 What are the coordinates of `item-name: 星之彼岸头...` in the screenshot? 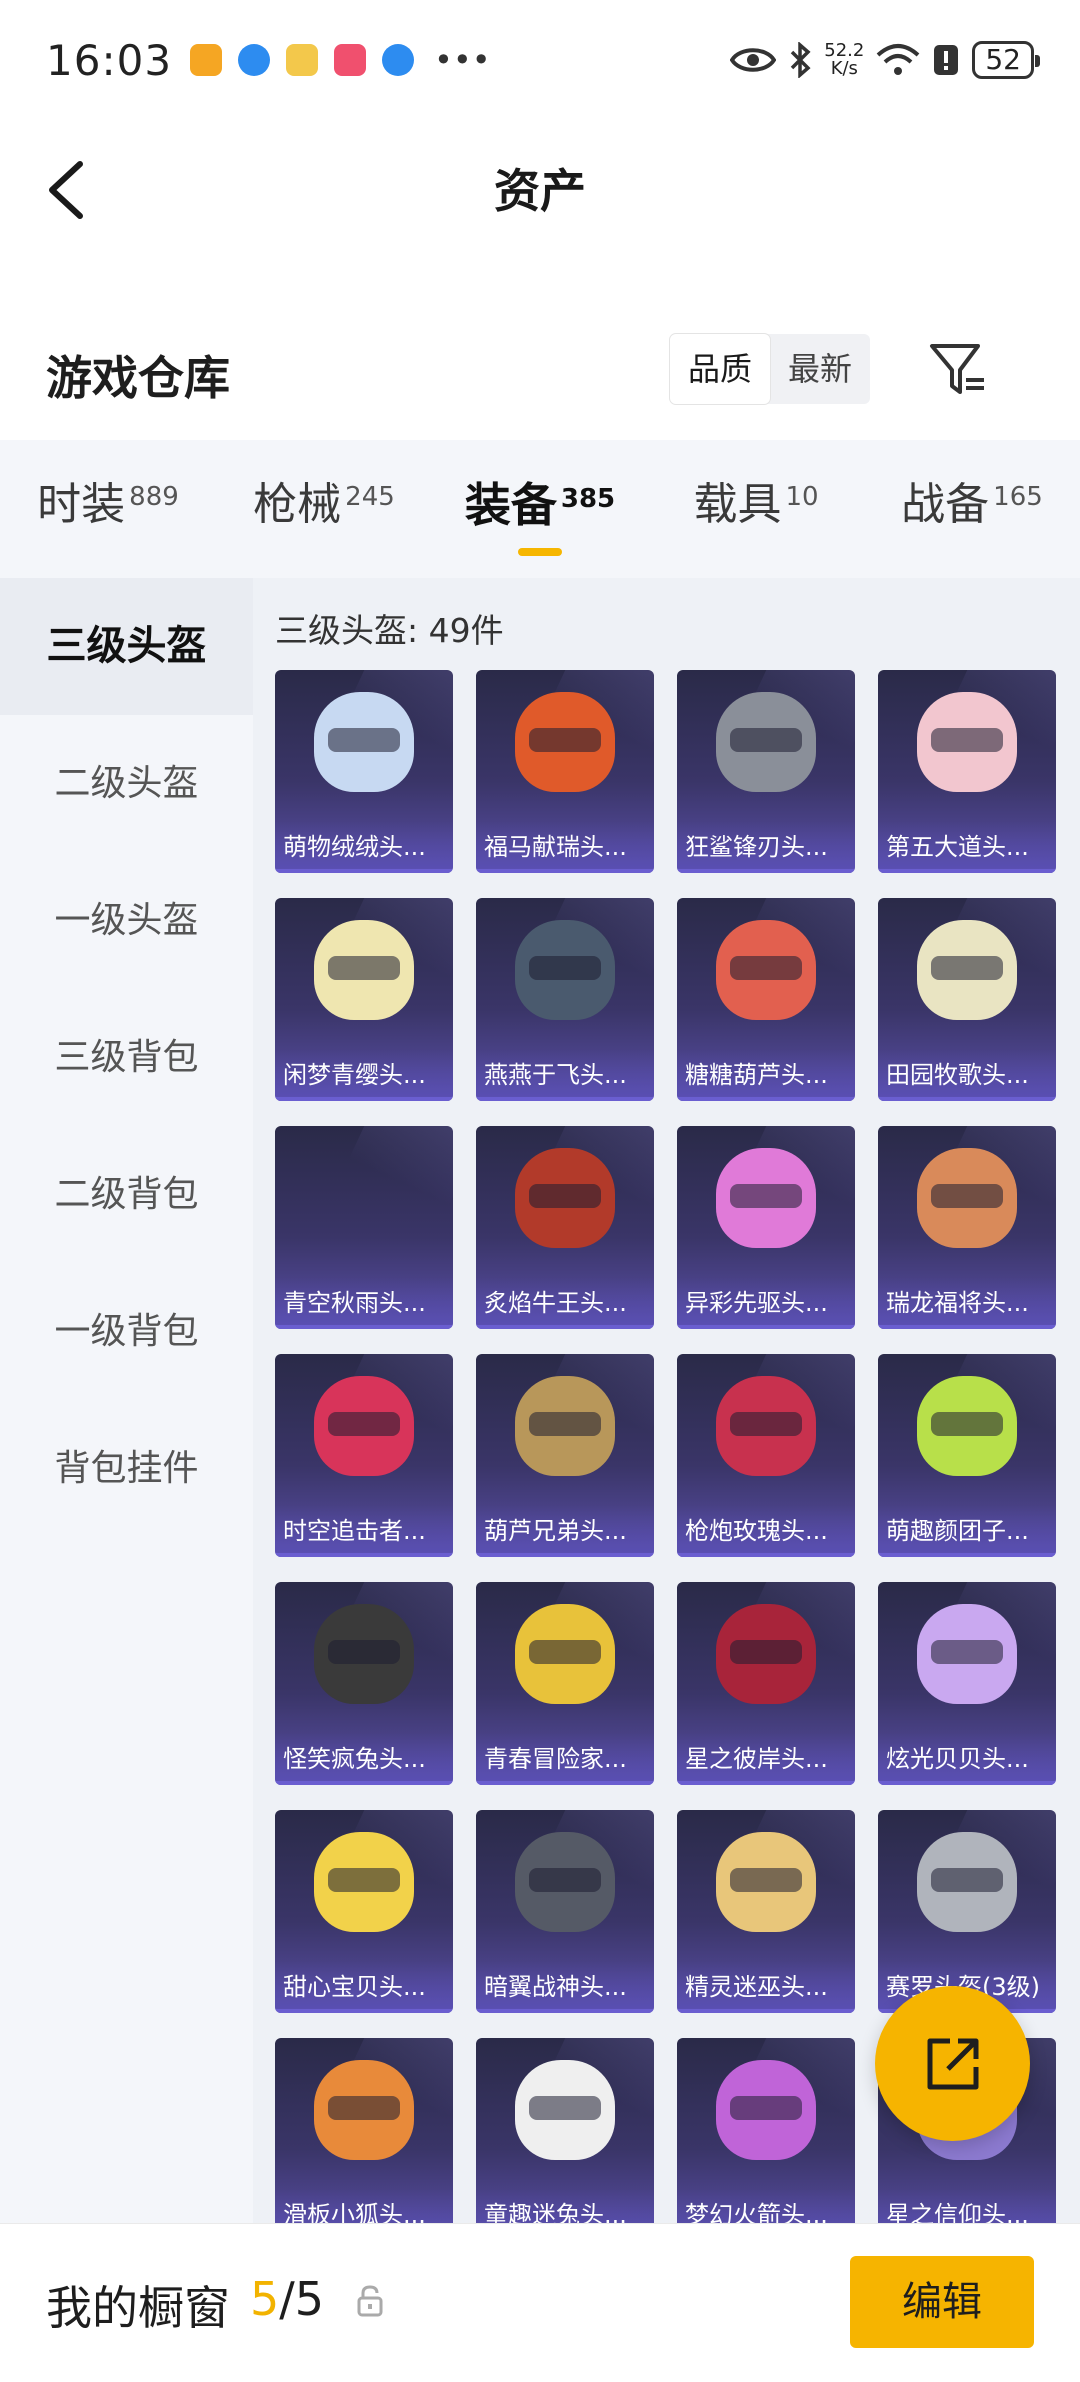 It's located at (766, 1759).